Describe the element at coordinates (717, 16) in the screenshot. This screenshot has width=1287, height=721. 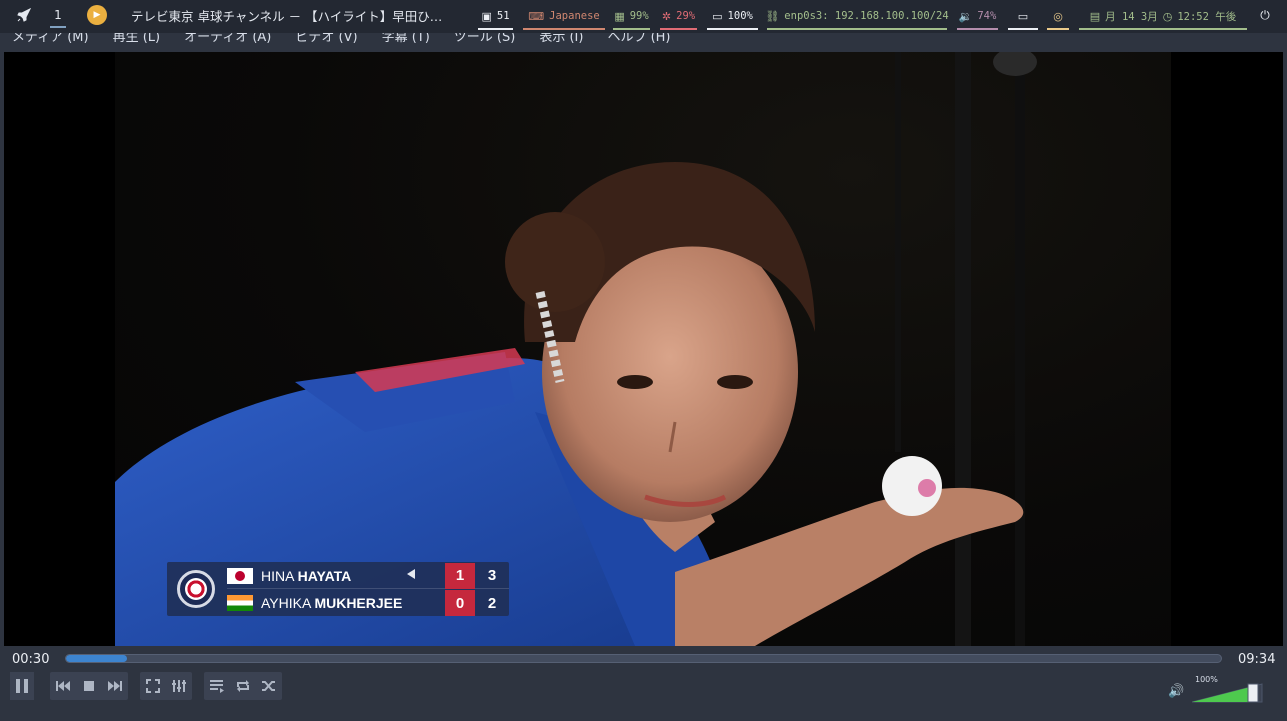
I see `battery-icon: ▭` at that location.